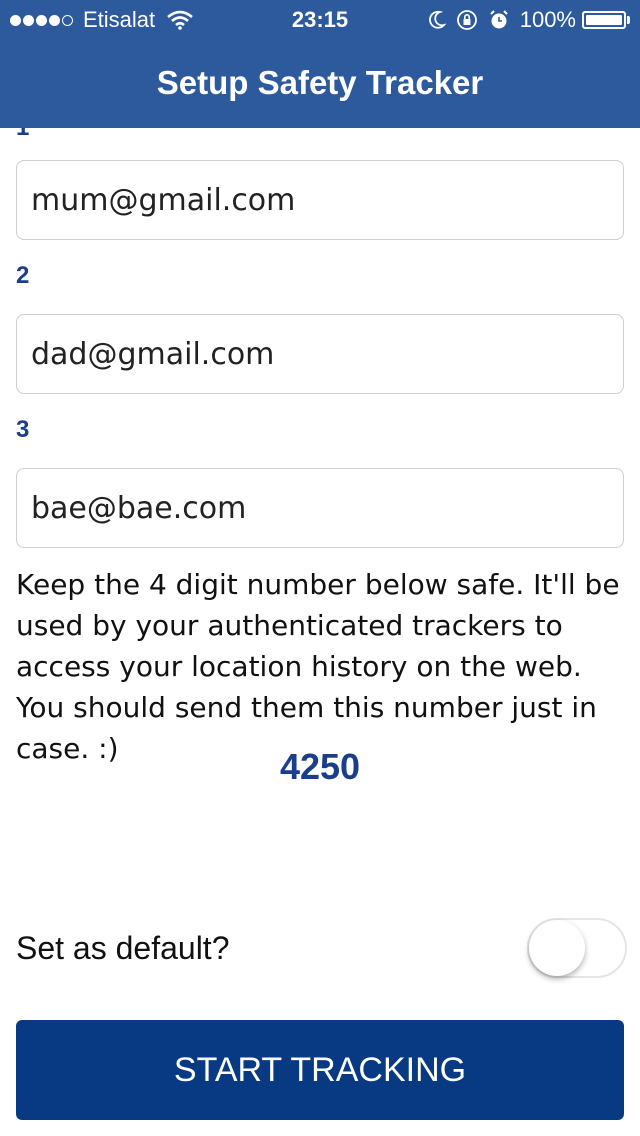  Describe the element at coordinates (320, 82) in the screenshot. I see `page-title: Setup Safety Tracker` at that location.